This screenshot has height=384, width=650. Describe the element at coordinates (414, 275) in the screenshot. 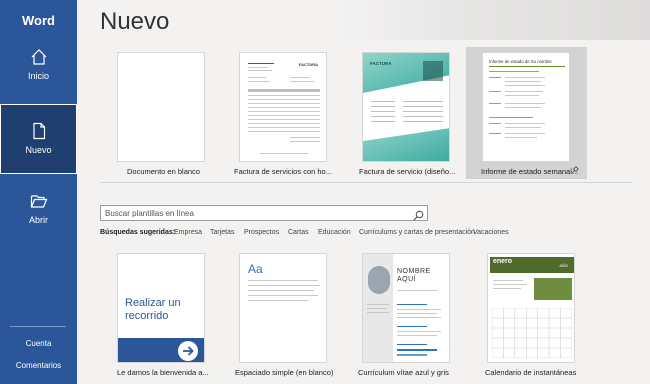

I see `thumb-title: NOMBRE AQUÍ` at that location.